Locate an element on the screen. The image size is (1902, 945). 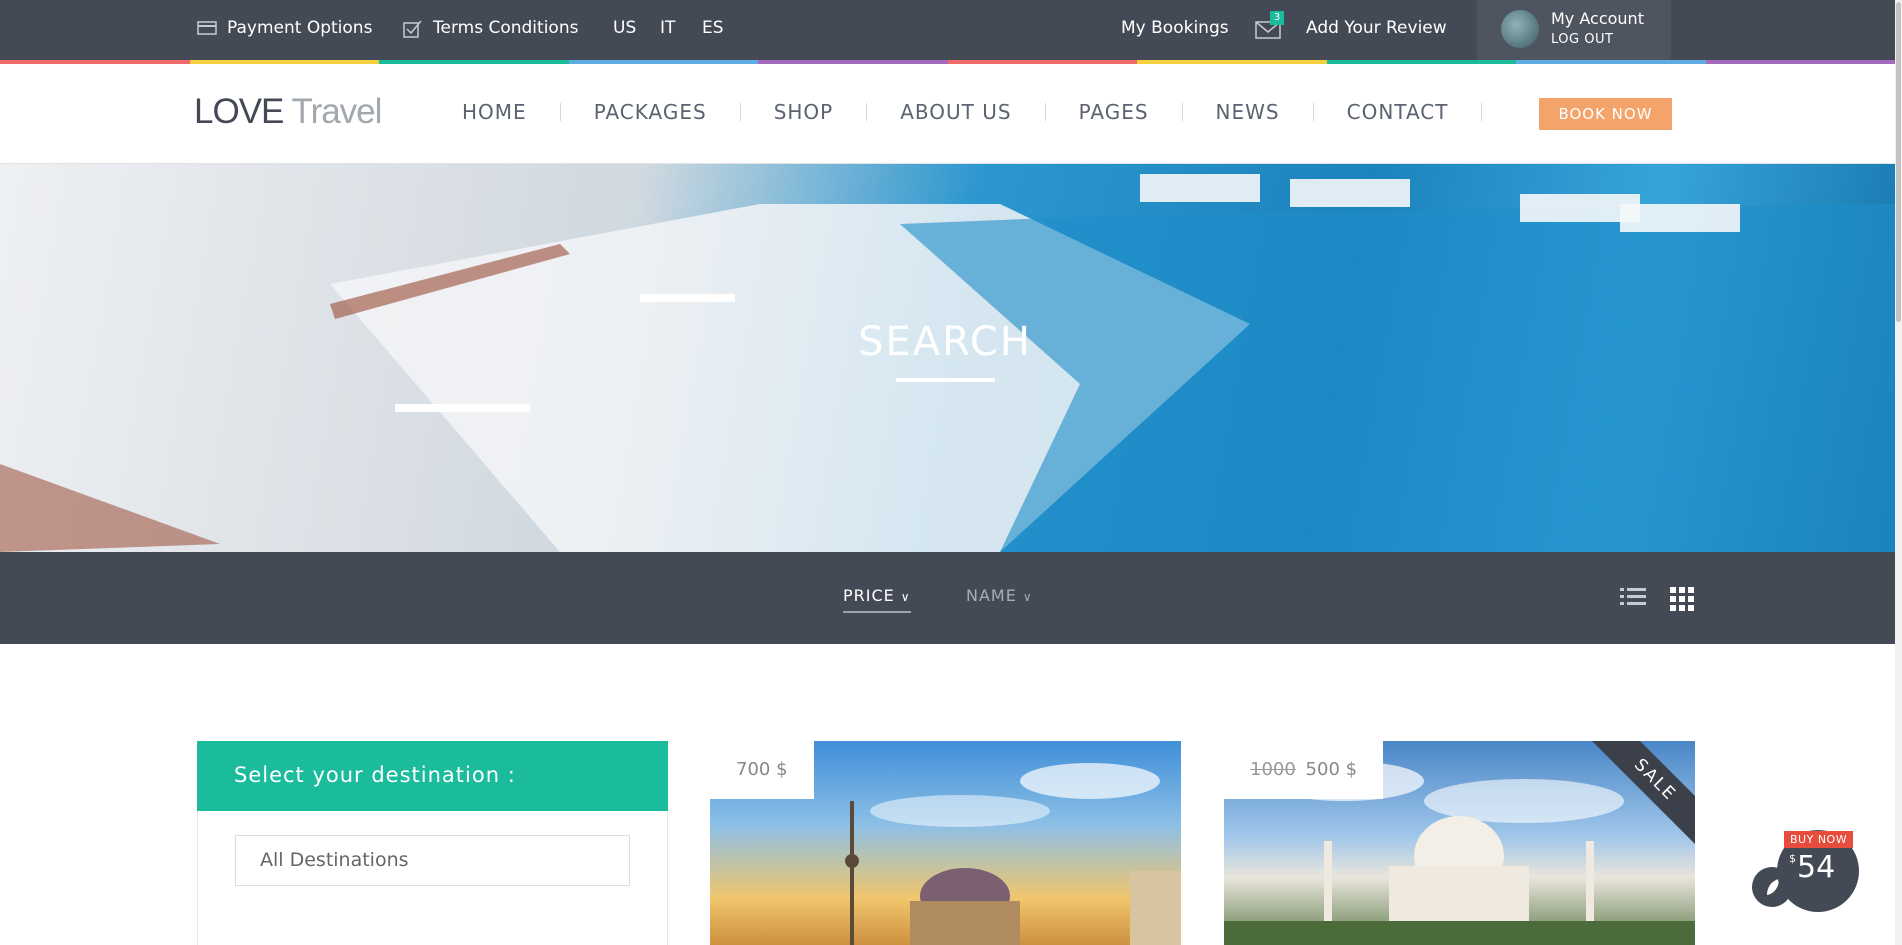
payment-options-link: Payment Options is located at coordinates (284, 28).